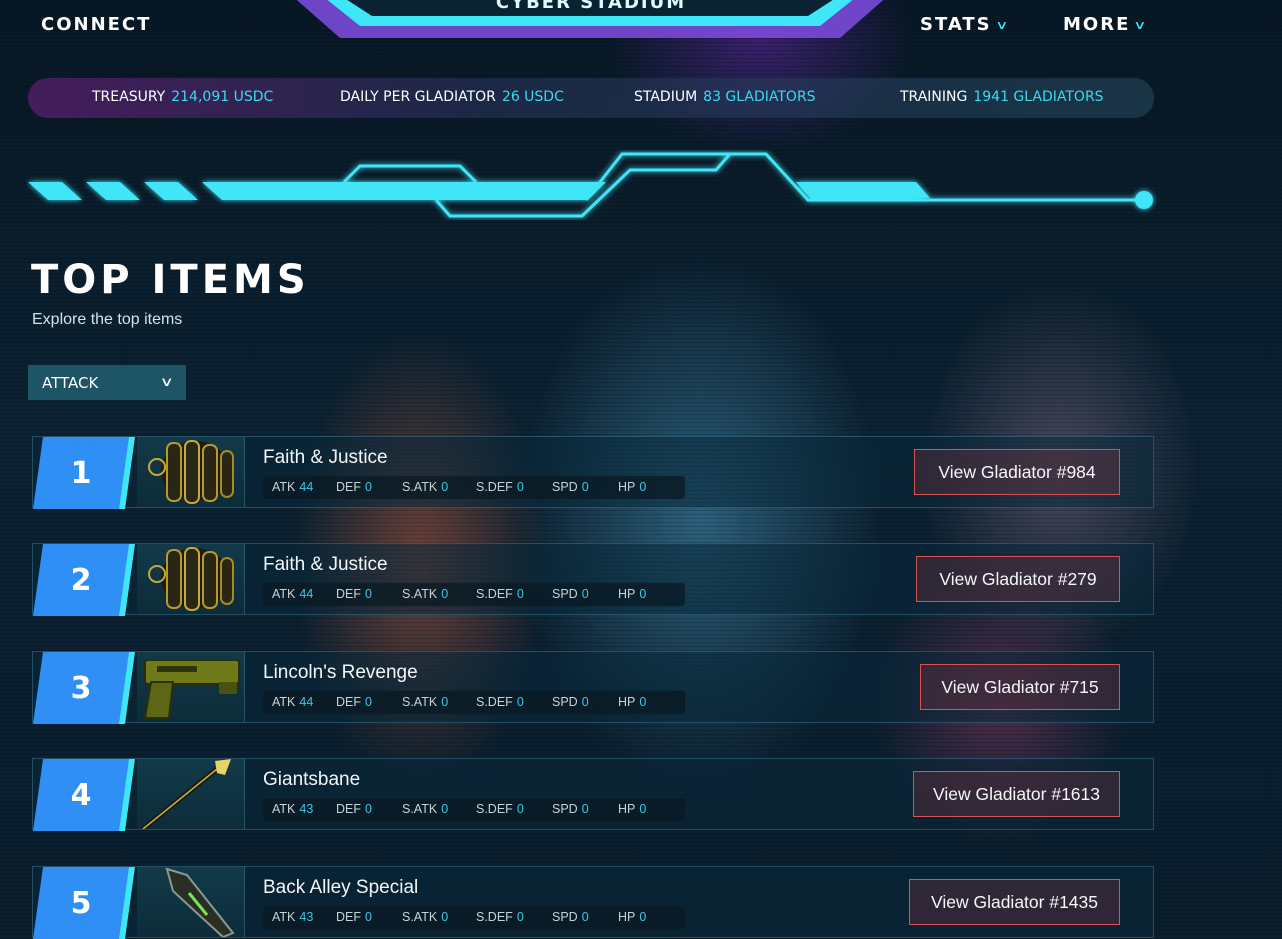 The width and height of the screenshot is (1282, 939). I want to click on page-subtitle: Explore the top items, so click(107, 319).